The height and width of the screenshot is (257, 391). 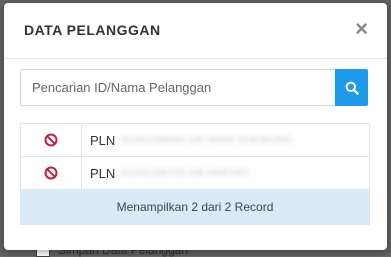 What do you see at coordinates (177, 87) in the screenshot?
I see `search-input` at bounding box center [177, 87].